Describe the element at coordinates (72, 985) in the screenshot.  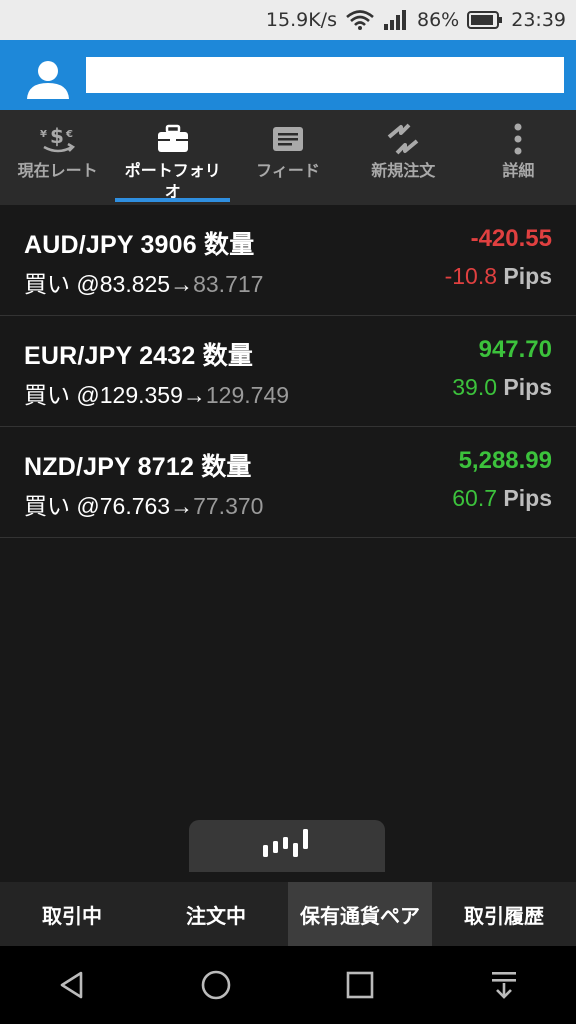
I see `back-icon` at that location.